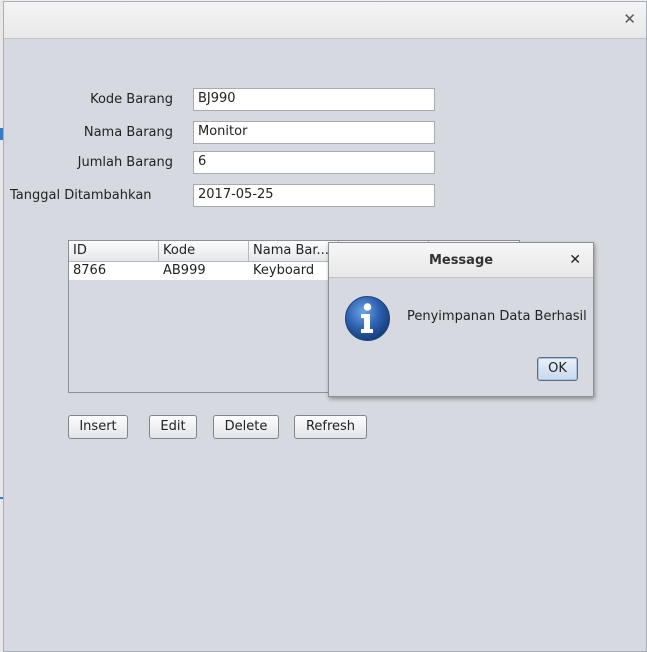 The image size is (647, 652). What do you see at coordinates (114, 251) in the screenshot?
I see `column-header-id: ID` at bounding box center [114, 251].